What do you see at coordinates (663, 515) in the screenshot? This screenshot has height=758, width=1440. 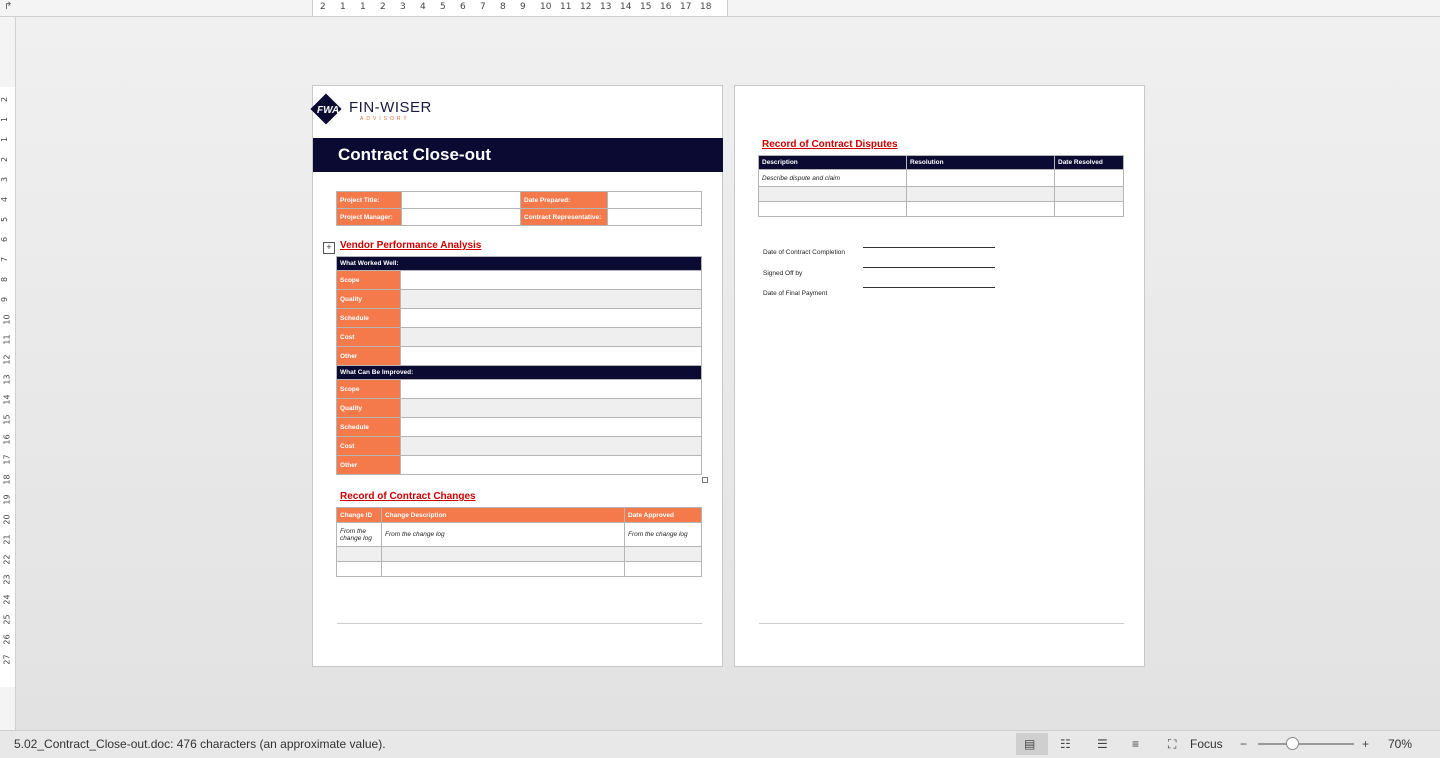 I see `date-approved-header: Date Approved` at bounding box center [663, 515].